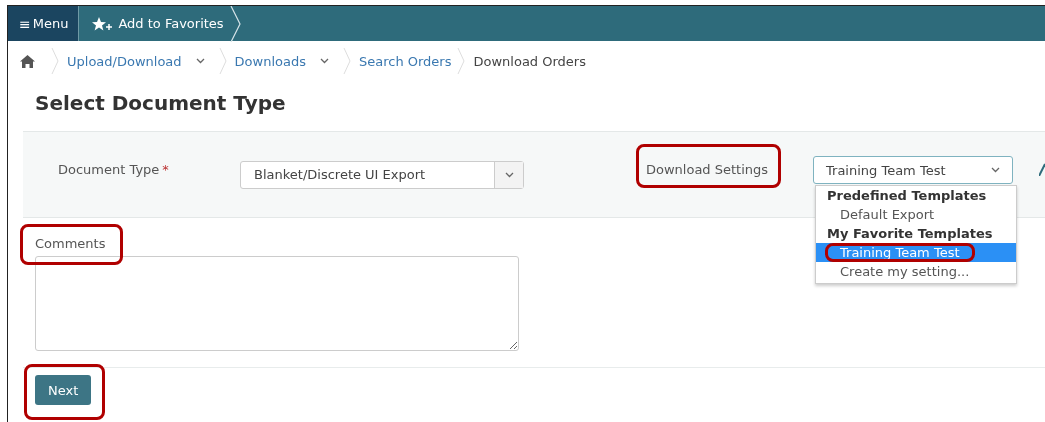  Describe the element at coordinates (63, 390) in the screenshot. I see `next-button: Next` at that location.